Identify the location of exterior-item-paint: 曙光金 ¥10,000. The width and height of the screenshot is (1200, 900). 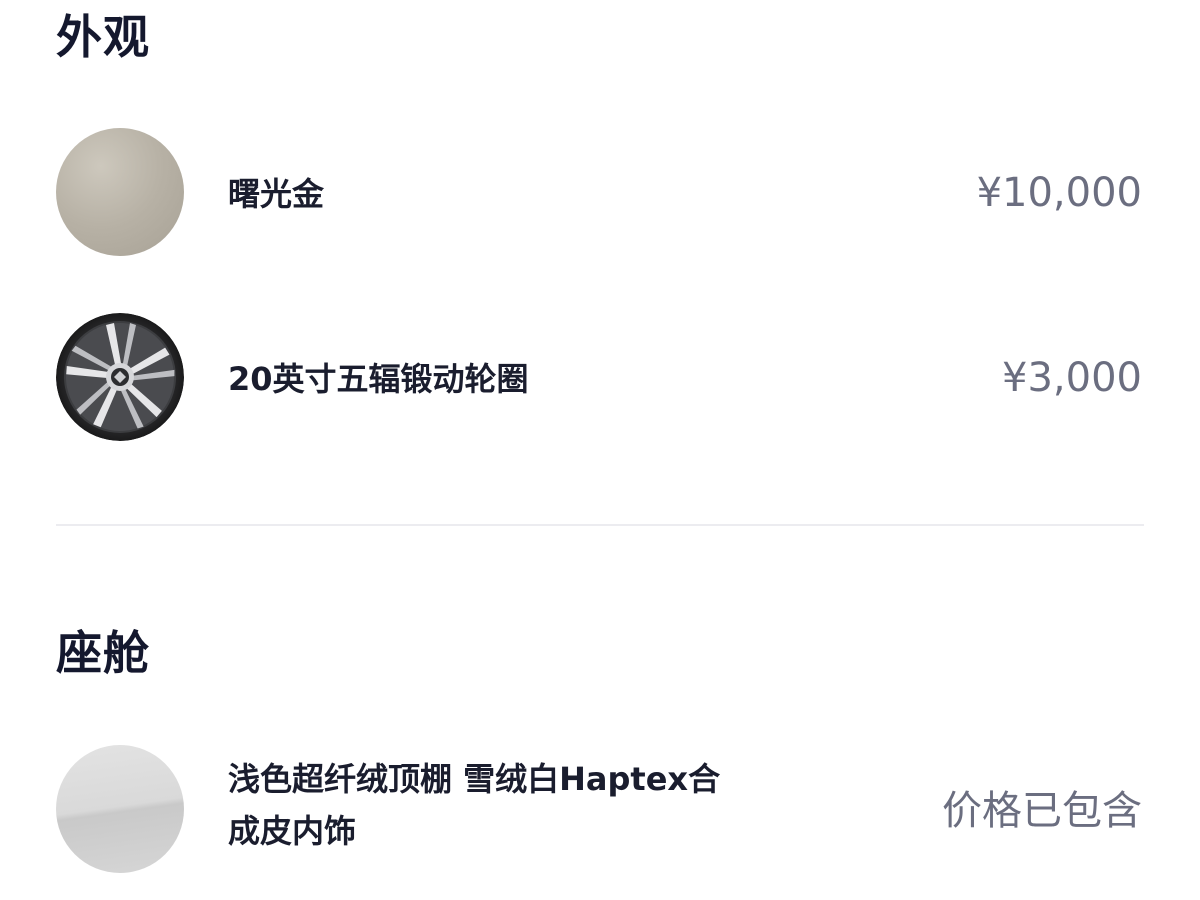
(600, 193).